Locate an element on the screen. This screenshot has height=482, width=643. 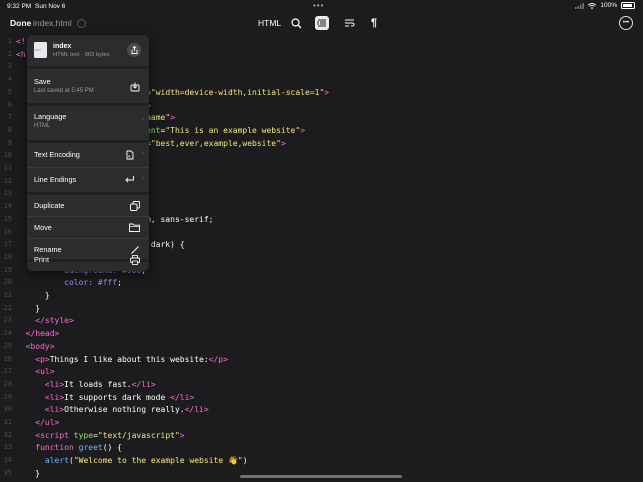
share-icon is located at coordinates (134, 50).